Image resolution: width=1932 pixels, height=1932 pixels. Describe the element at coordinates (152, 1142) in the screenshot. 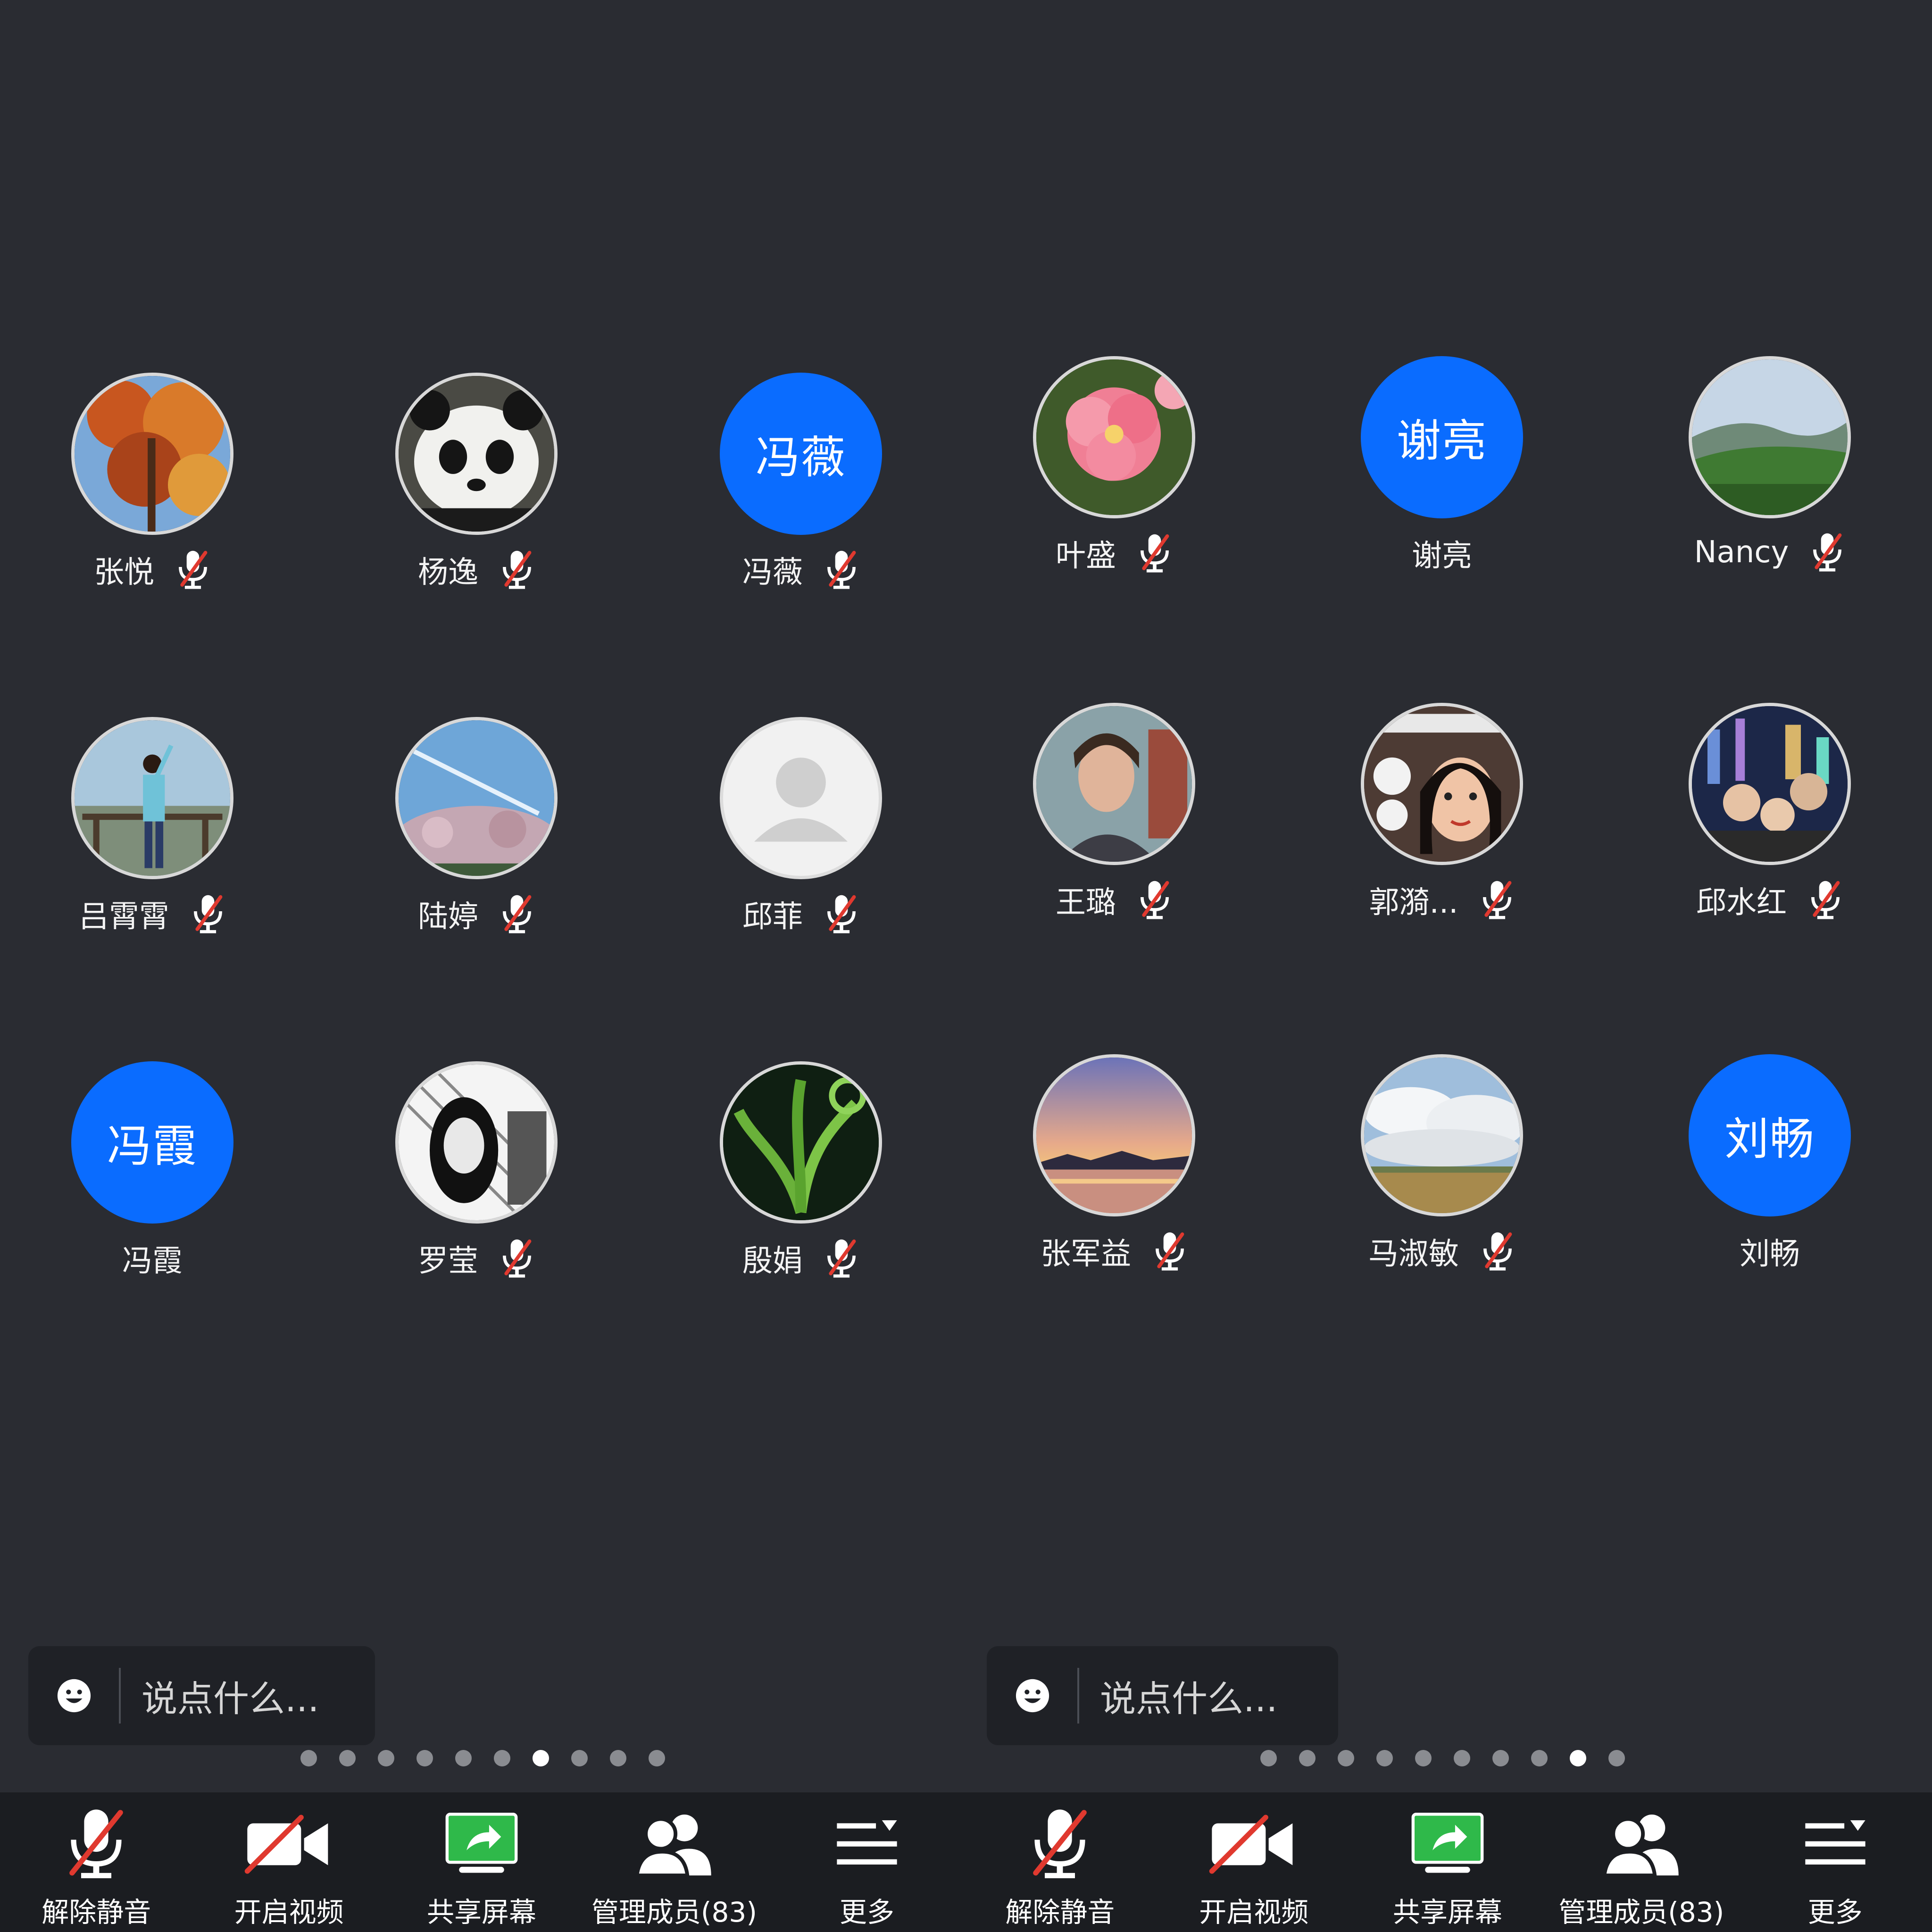

I see `avatar-initials: 冯霞` at that location.